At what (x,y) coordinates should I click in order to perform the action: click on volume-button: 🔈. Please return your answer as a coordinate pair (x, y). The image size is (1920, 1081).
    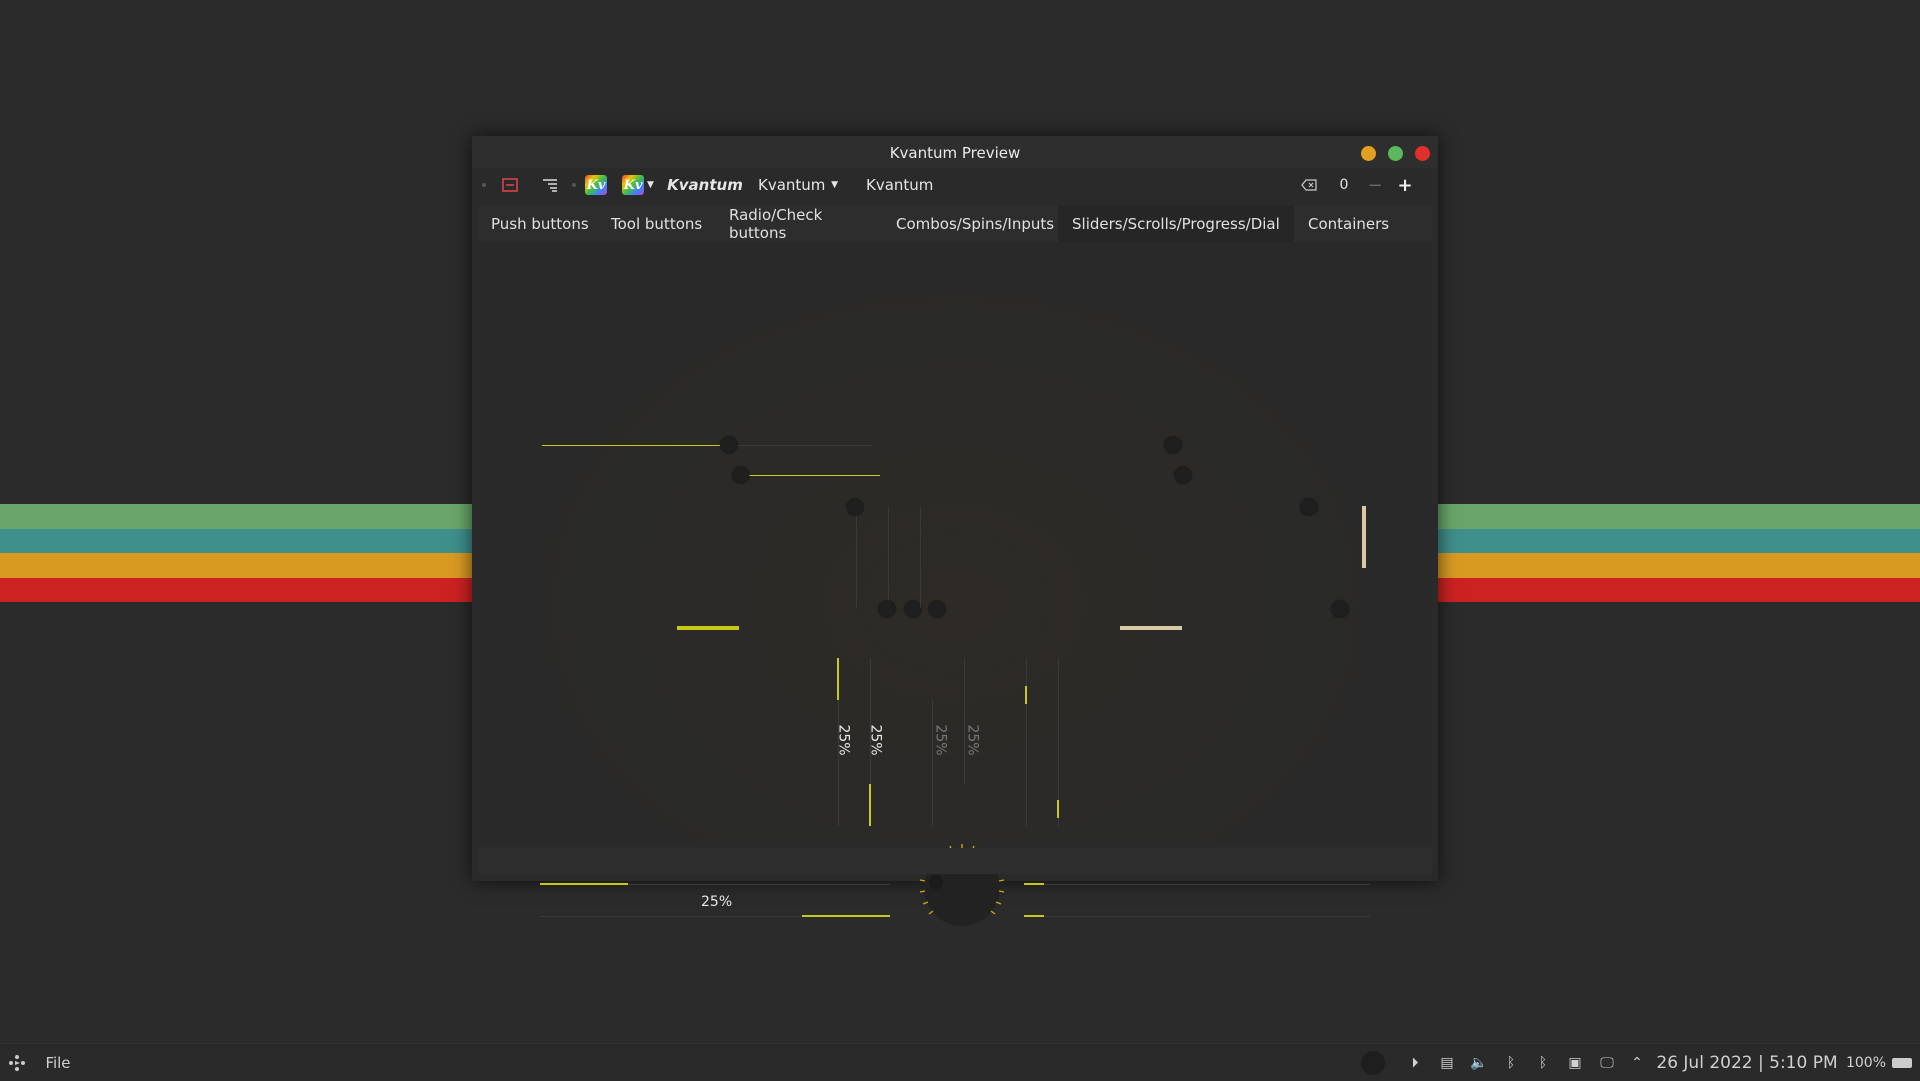
    Looking at the image, I should click on (1479, 1062).